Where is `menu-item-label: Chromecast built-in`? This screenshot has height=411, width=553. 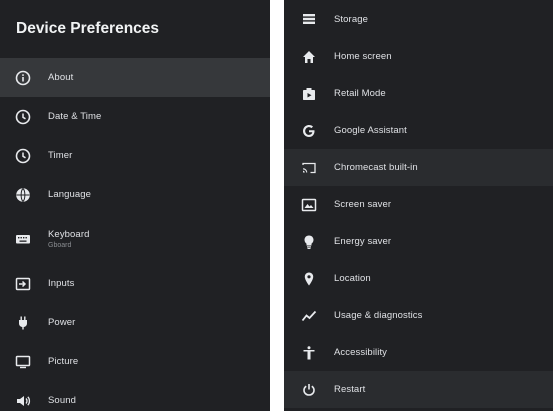
menu-item-label: Chromecast built-in is located at coordinates (376, 167).